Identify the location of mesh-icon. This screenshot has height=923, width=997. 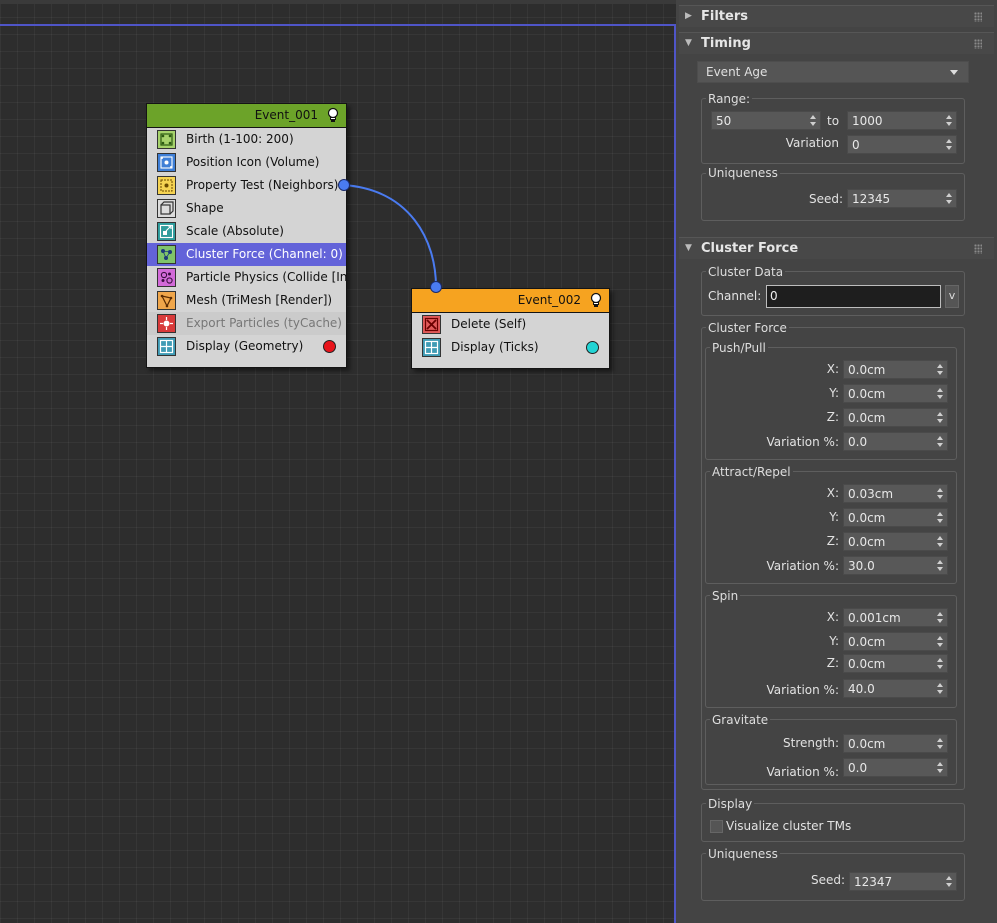
(166, 300).